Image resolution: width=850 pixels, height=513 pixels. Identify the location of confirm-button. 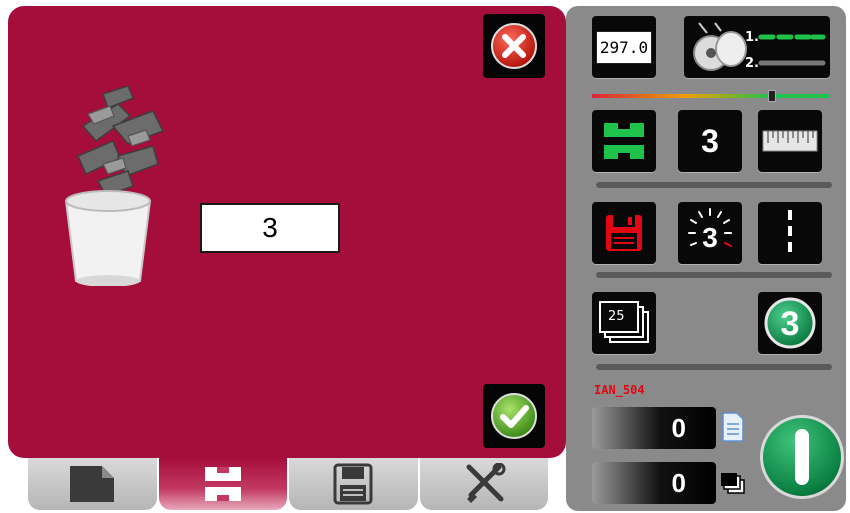
(514, 416).